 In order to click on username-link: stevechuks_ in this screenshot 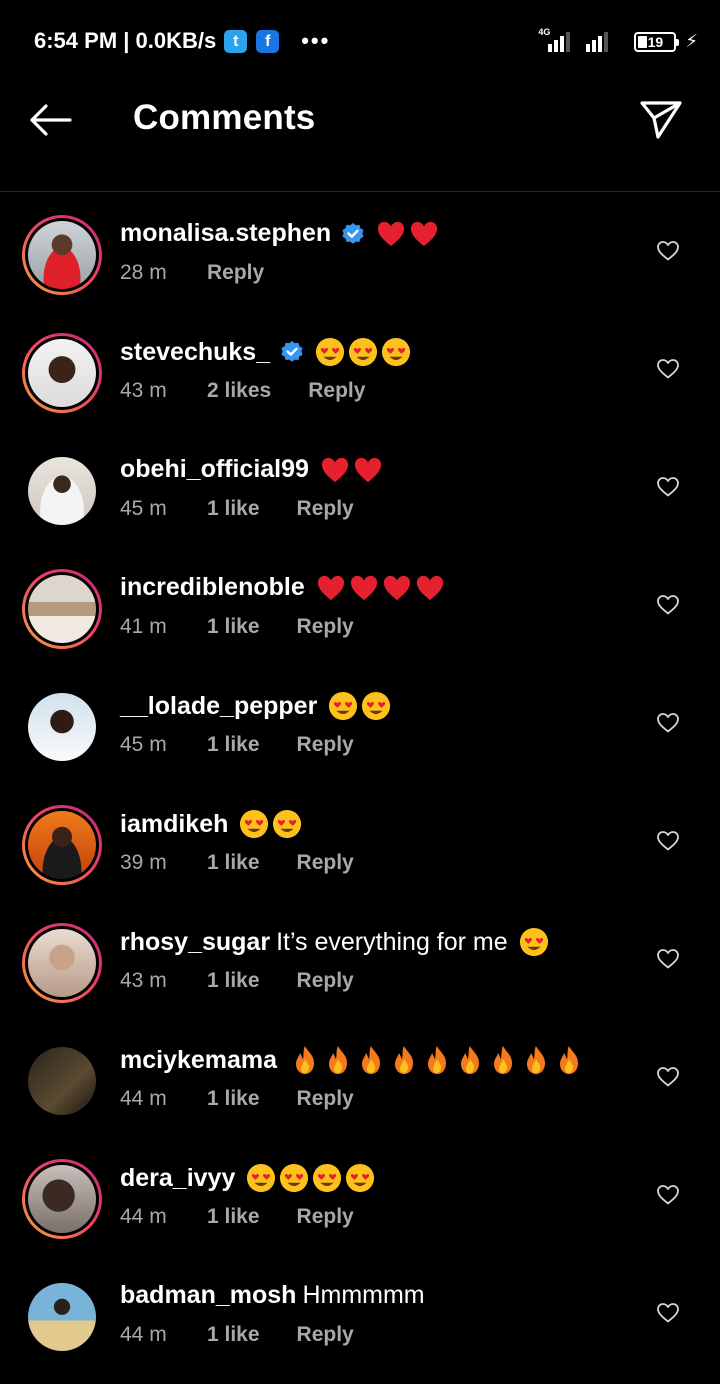, I will do `click(195, 352)`.